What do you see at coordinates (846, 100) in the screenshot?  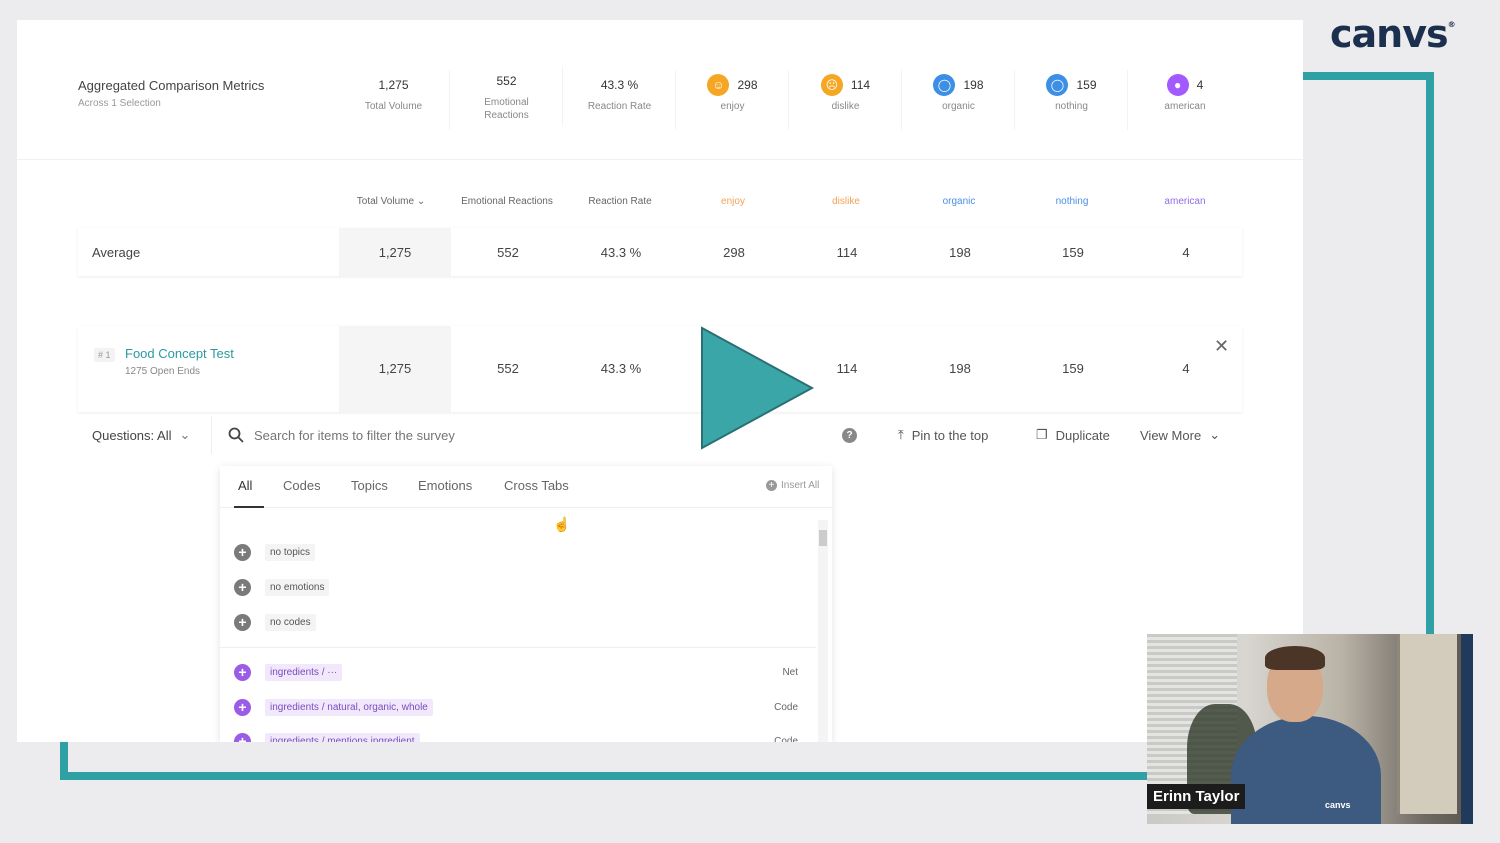 I see `metric-dislike: ☹ 114 dislike` at bounding box center [846, 100].